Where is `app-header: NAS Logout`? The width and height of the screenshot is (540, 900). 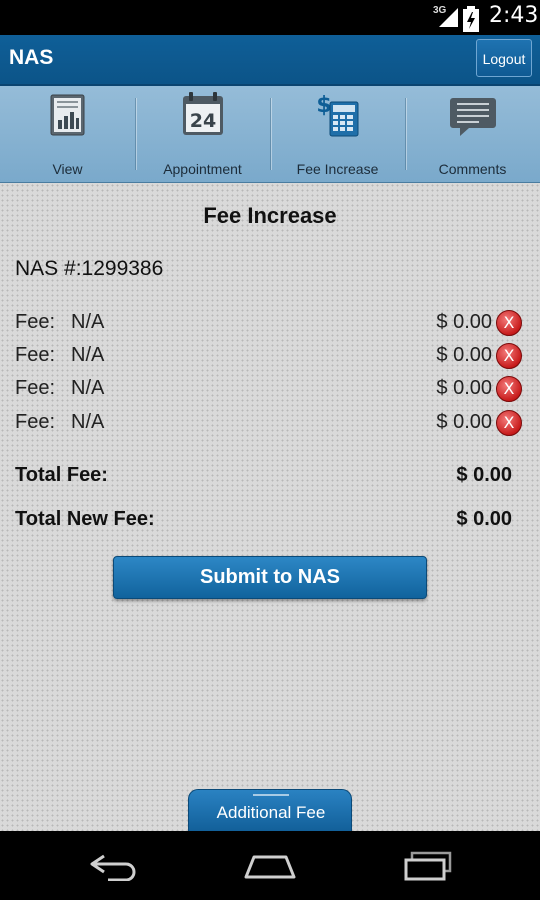
app-header: NAS Logout is located at coordinates (270, 60).